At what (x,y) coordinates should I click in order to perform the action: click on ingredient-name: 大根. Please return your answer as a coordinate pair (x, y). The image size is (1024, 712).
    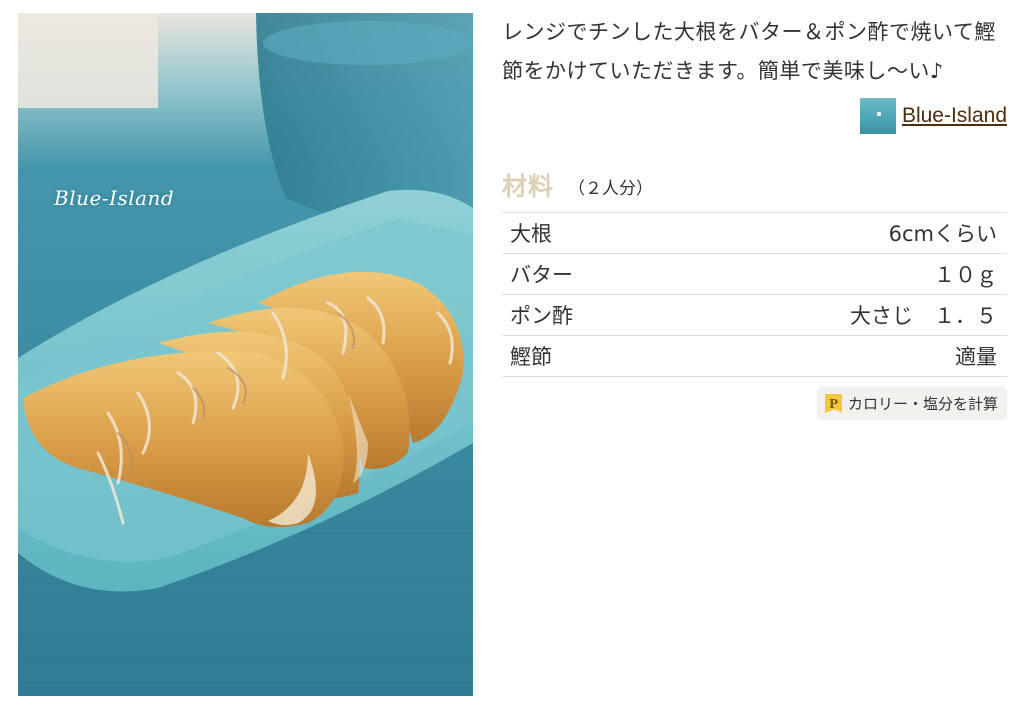
    Looking at the image, I should click on (531, 234).